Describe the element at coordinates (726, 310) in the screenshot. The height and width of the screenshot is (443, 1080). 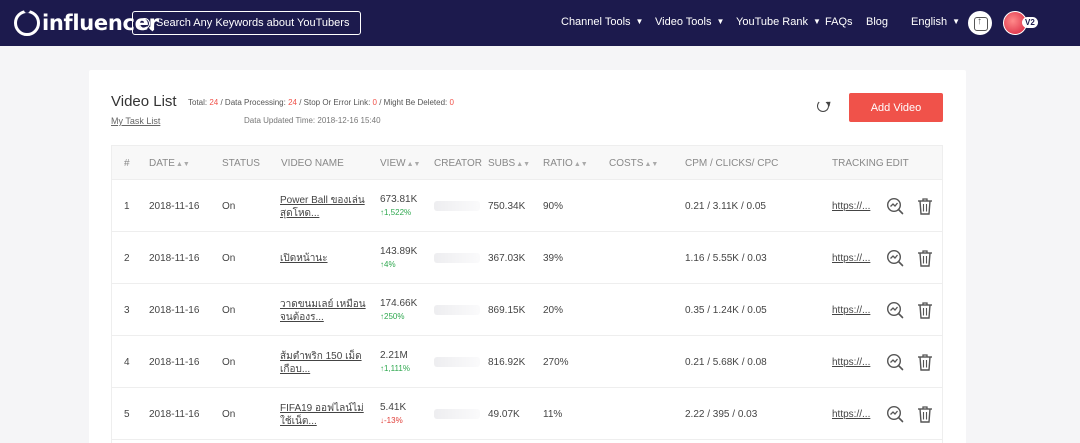
I see `row-cpm: 0.35 / 1.24K / 0.05` at that location.